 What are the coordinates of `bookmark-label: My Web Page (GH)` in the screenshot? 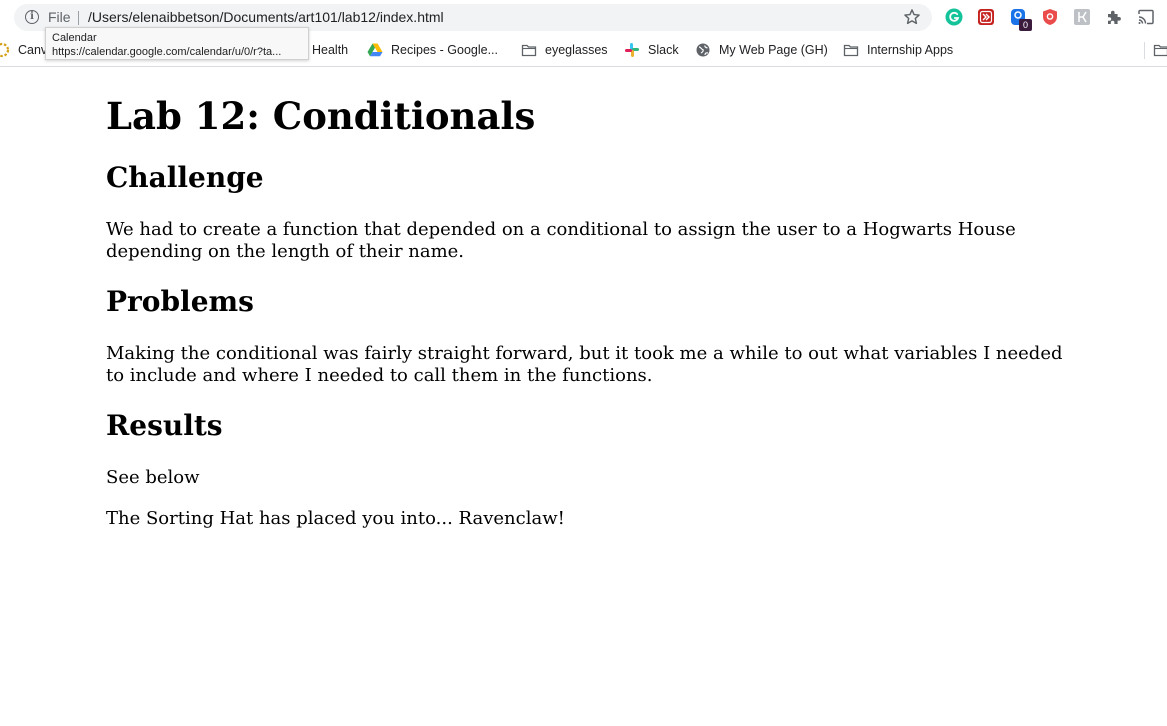 It's located at (773, 50).